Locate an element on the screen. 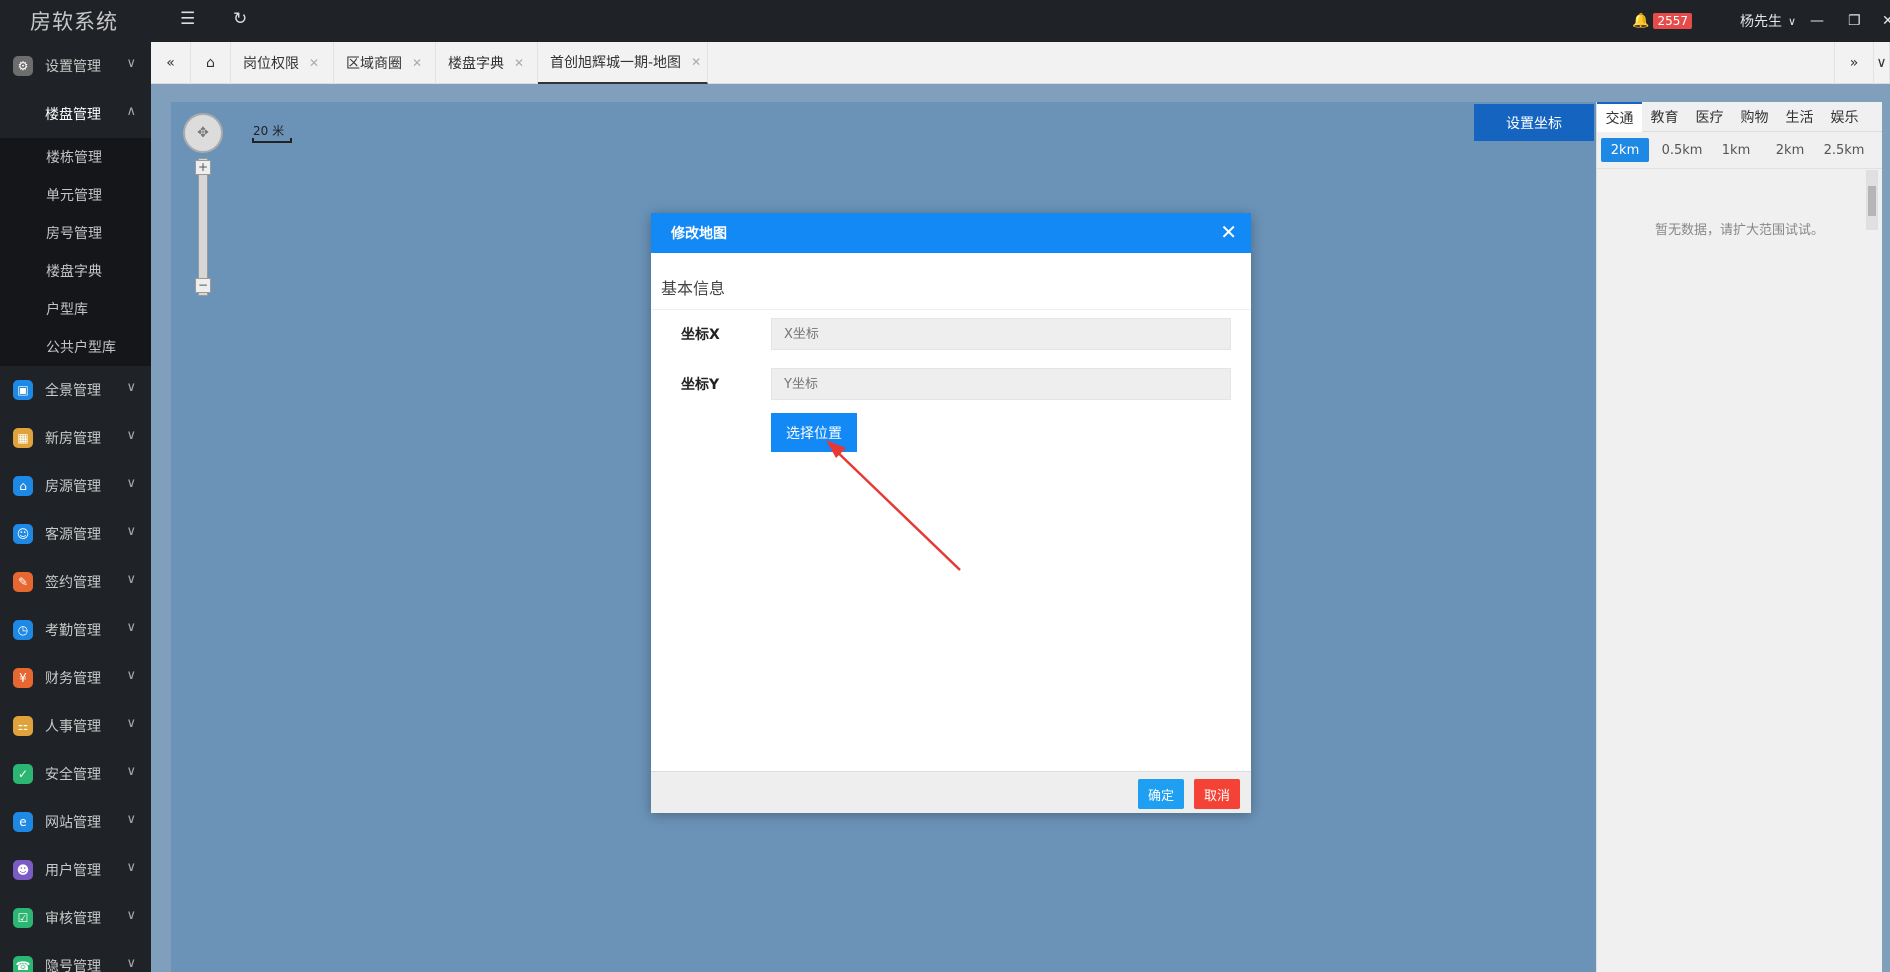 The image size is (1890, 972). confirm-button: 确定 is located at coordinates (1161, 794).